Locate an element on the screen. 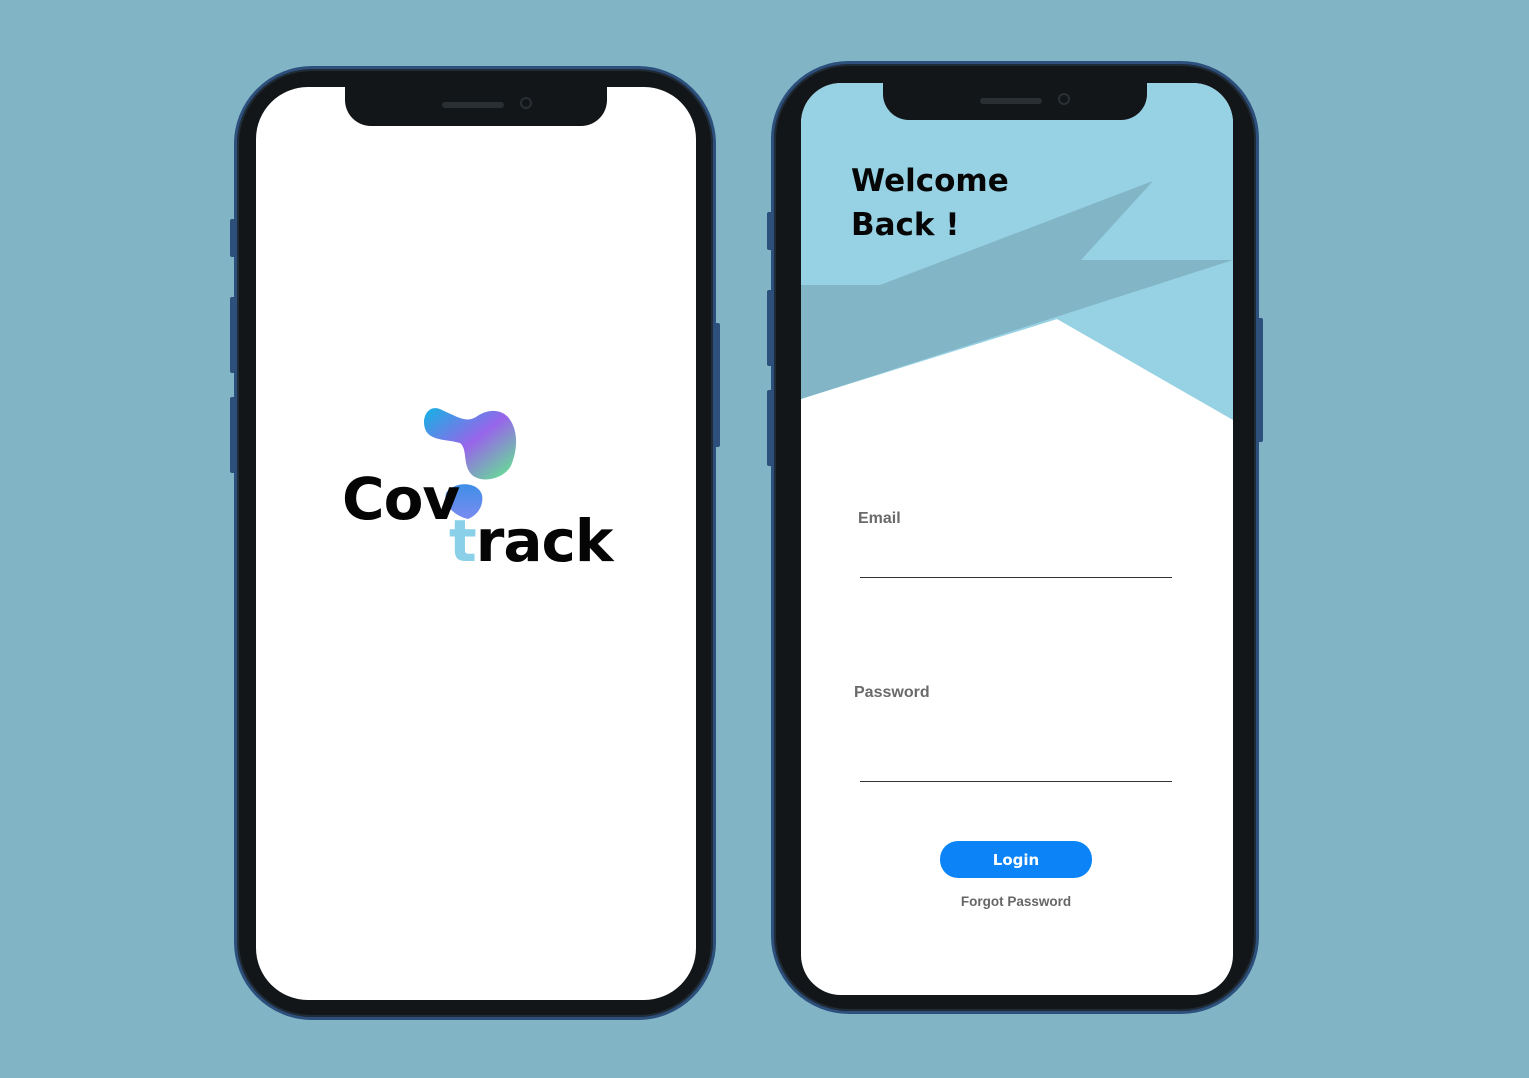 The width and height of the screenshot is (1529, 1078). login-button: Login is located at coordinates (1016, 859).